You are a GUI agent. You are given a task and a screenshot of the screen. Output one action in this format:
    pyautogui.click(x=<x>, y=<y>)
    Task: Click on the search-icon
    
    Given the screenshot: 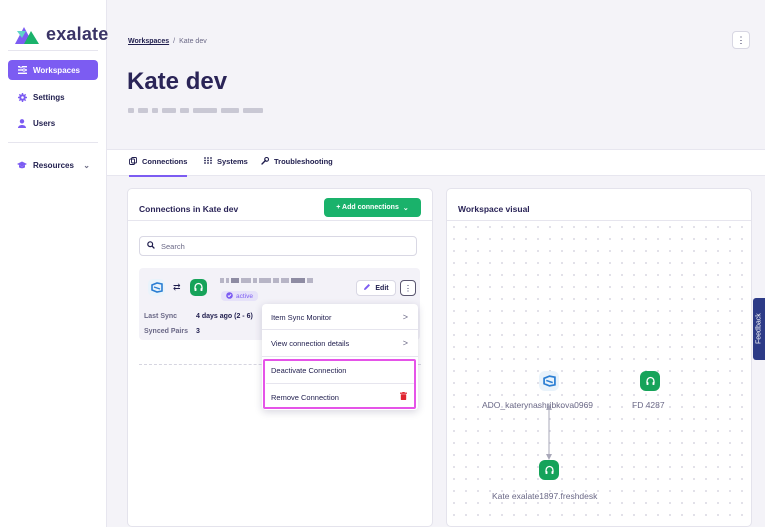 What is the action you would take?
    pyautogui.click(x=151, y=246)
    